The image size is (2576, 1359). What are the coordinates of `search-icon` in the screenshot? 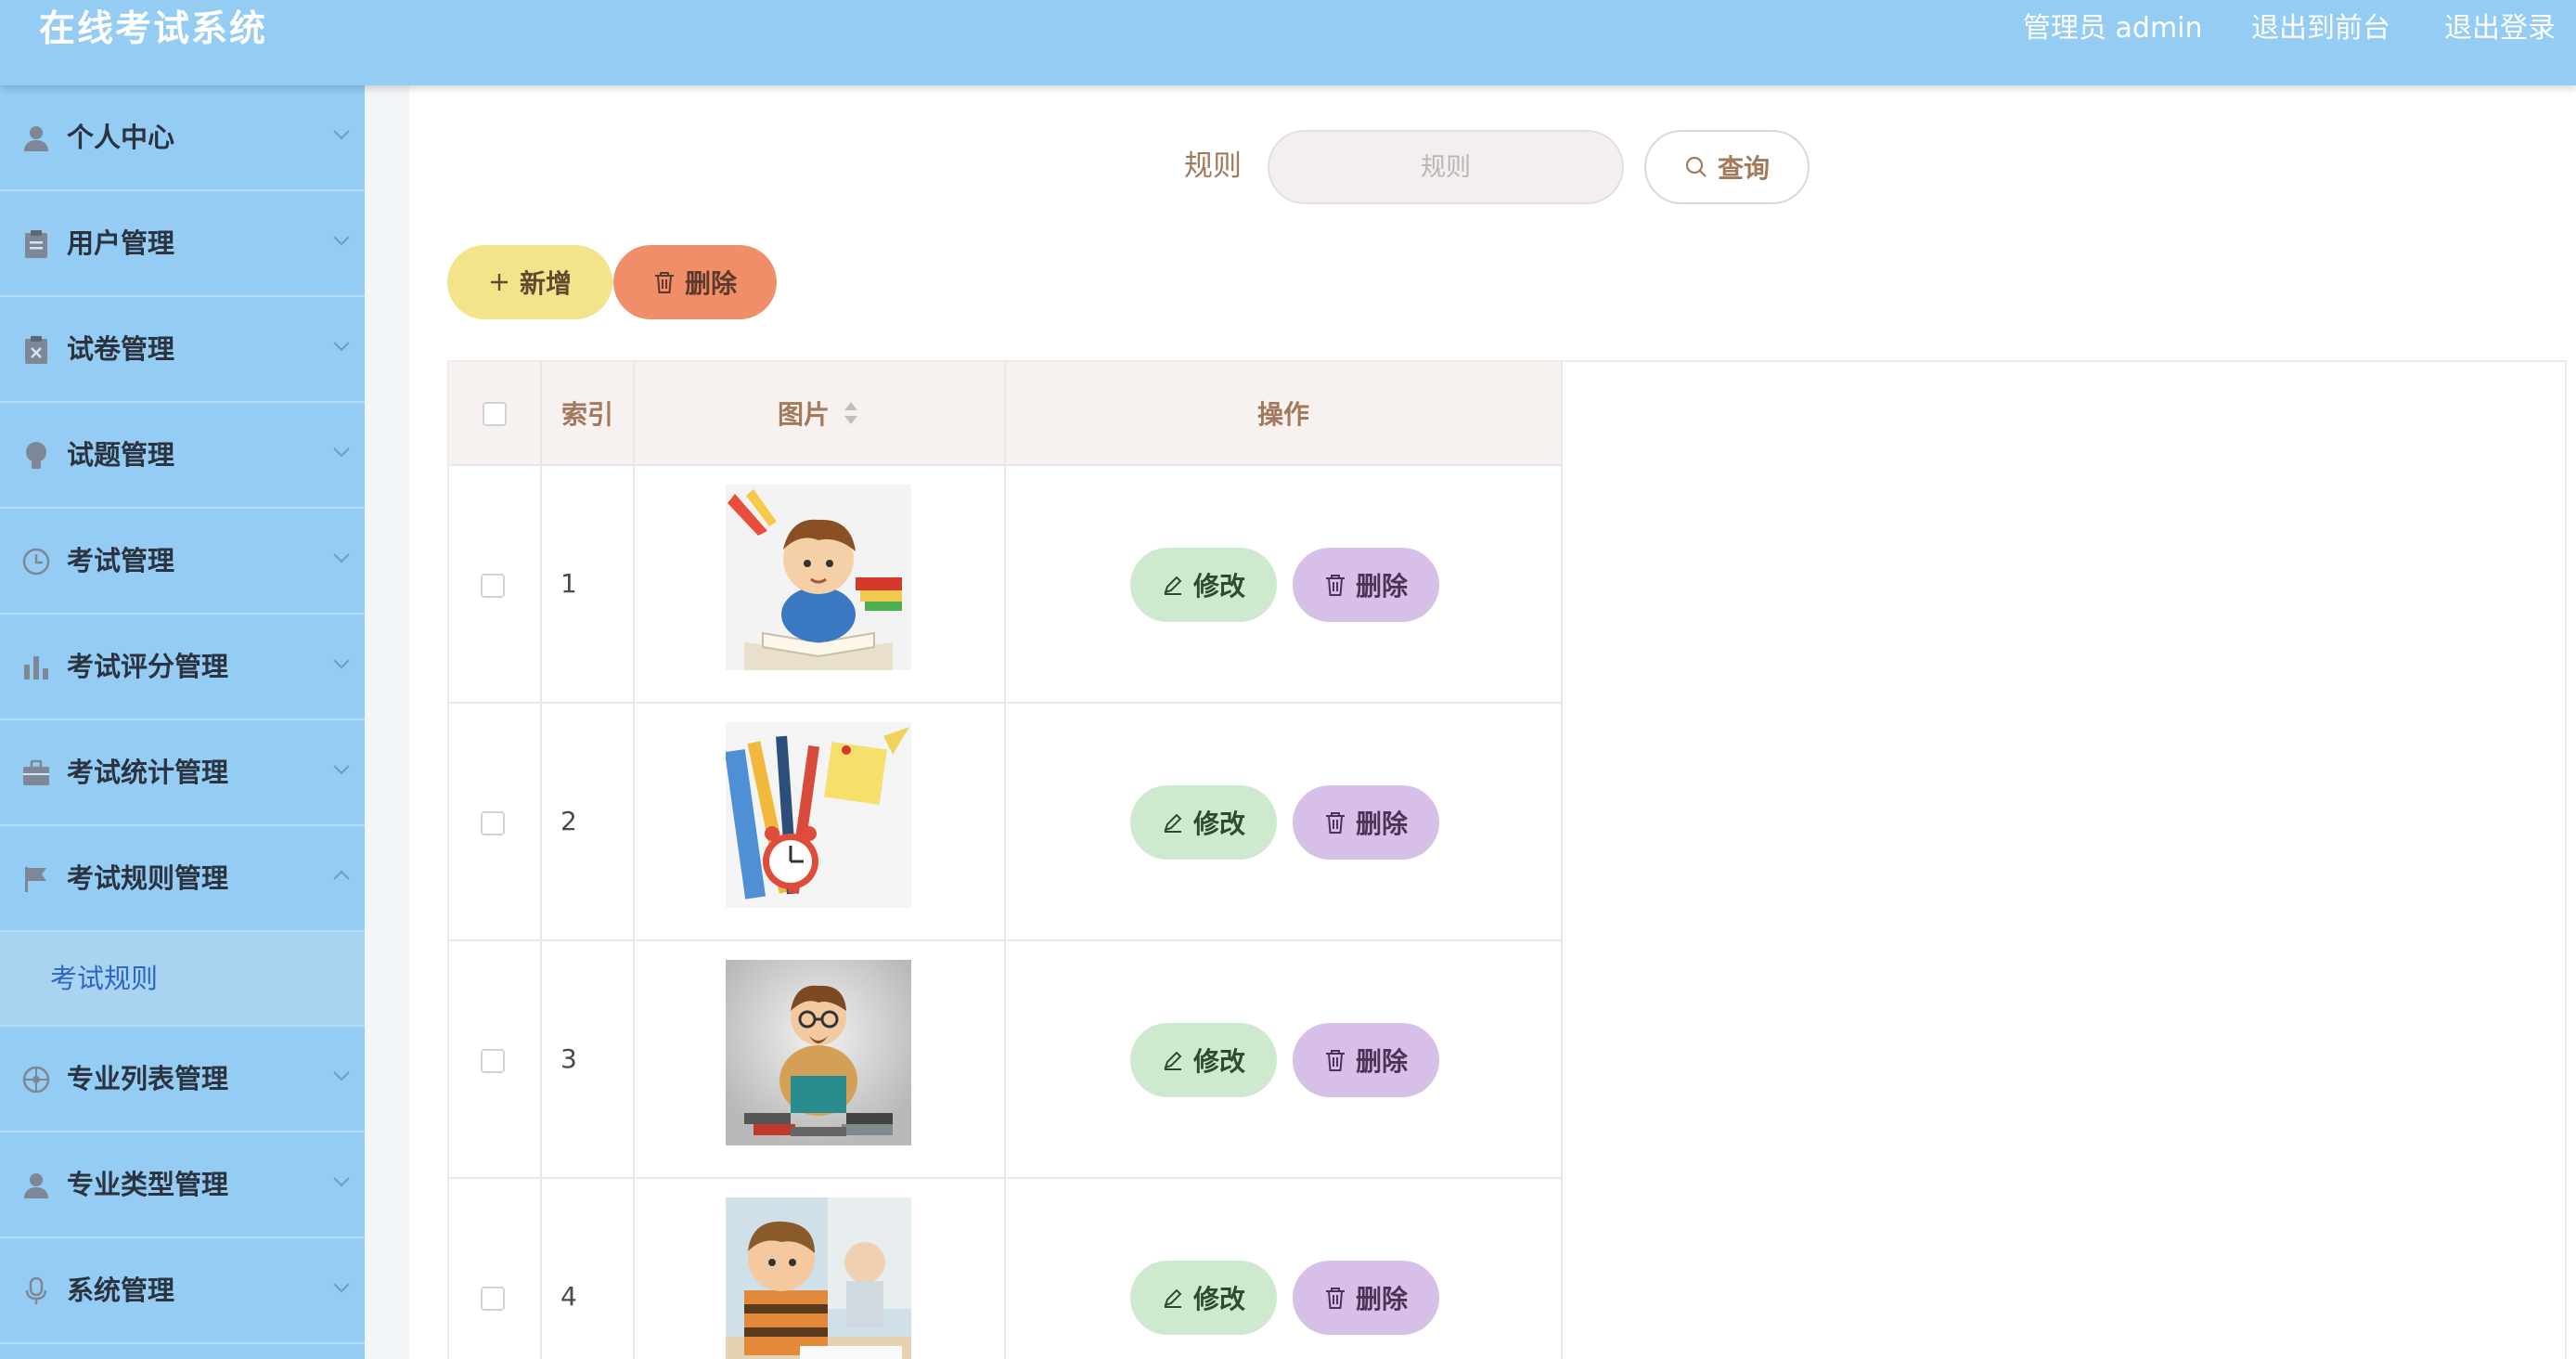 It's located at (1696, 166).